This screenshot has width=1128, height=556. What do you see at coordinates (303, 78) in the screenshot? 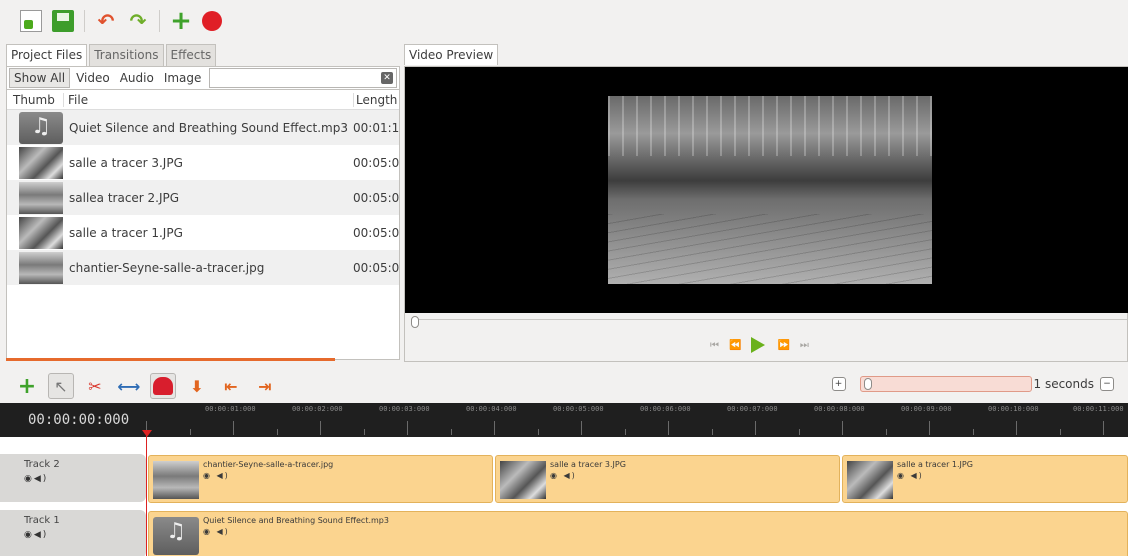
I see `search-input: ✕` at bounding box center [303, 78].